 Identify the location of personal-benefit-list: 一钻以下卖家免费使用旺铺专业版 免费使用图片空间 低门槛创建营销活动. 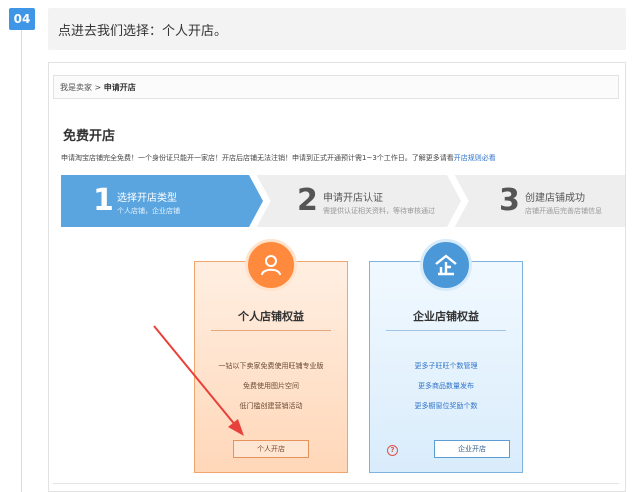
(271, 390).